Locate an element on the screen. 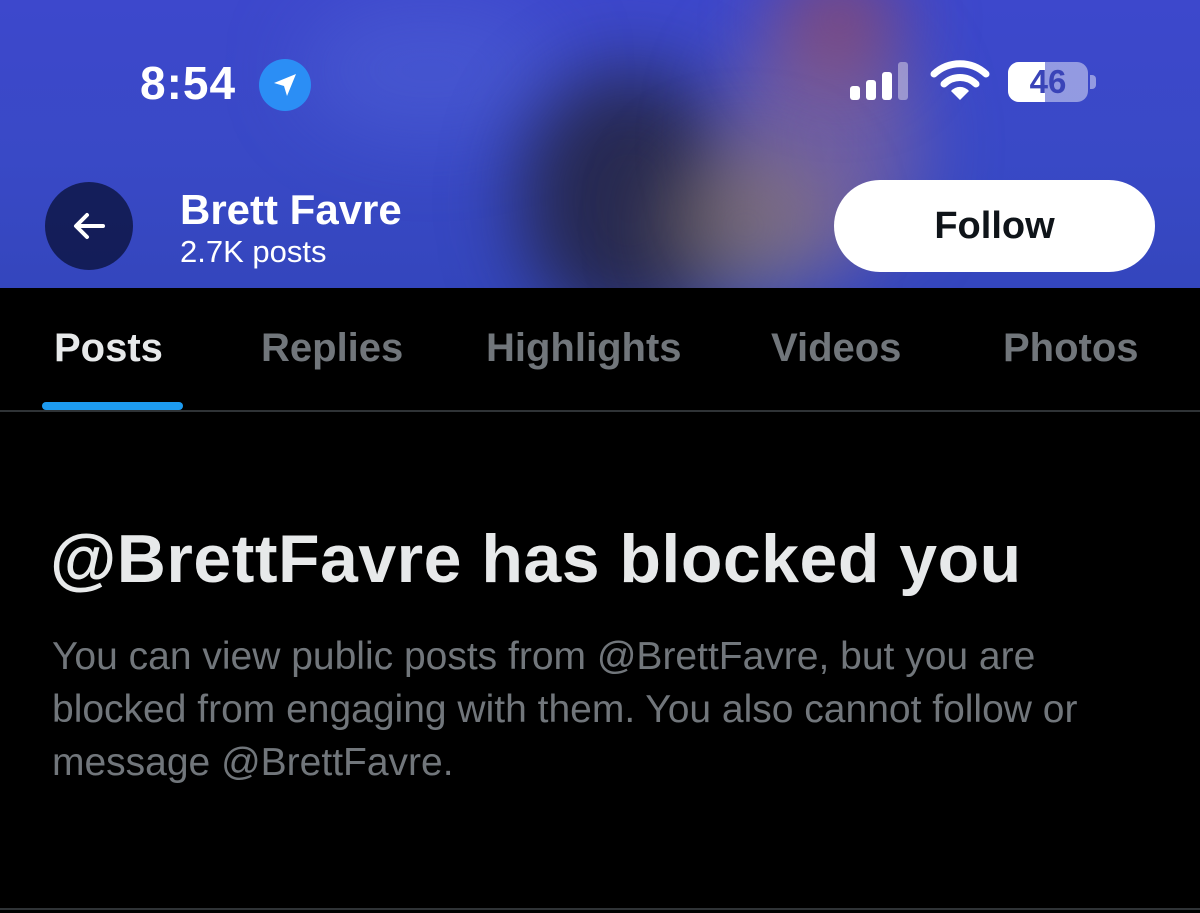 This screenshot has width=1200, height=913. tab-replies: Replies is located at coordinates (332, 348).